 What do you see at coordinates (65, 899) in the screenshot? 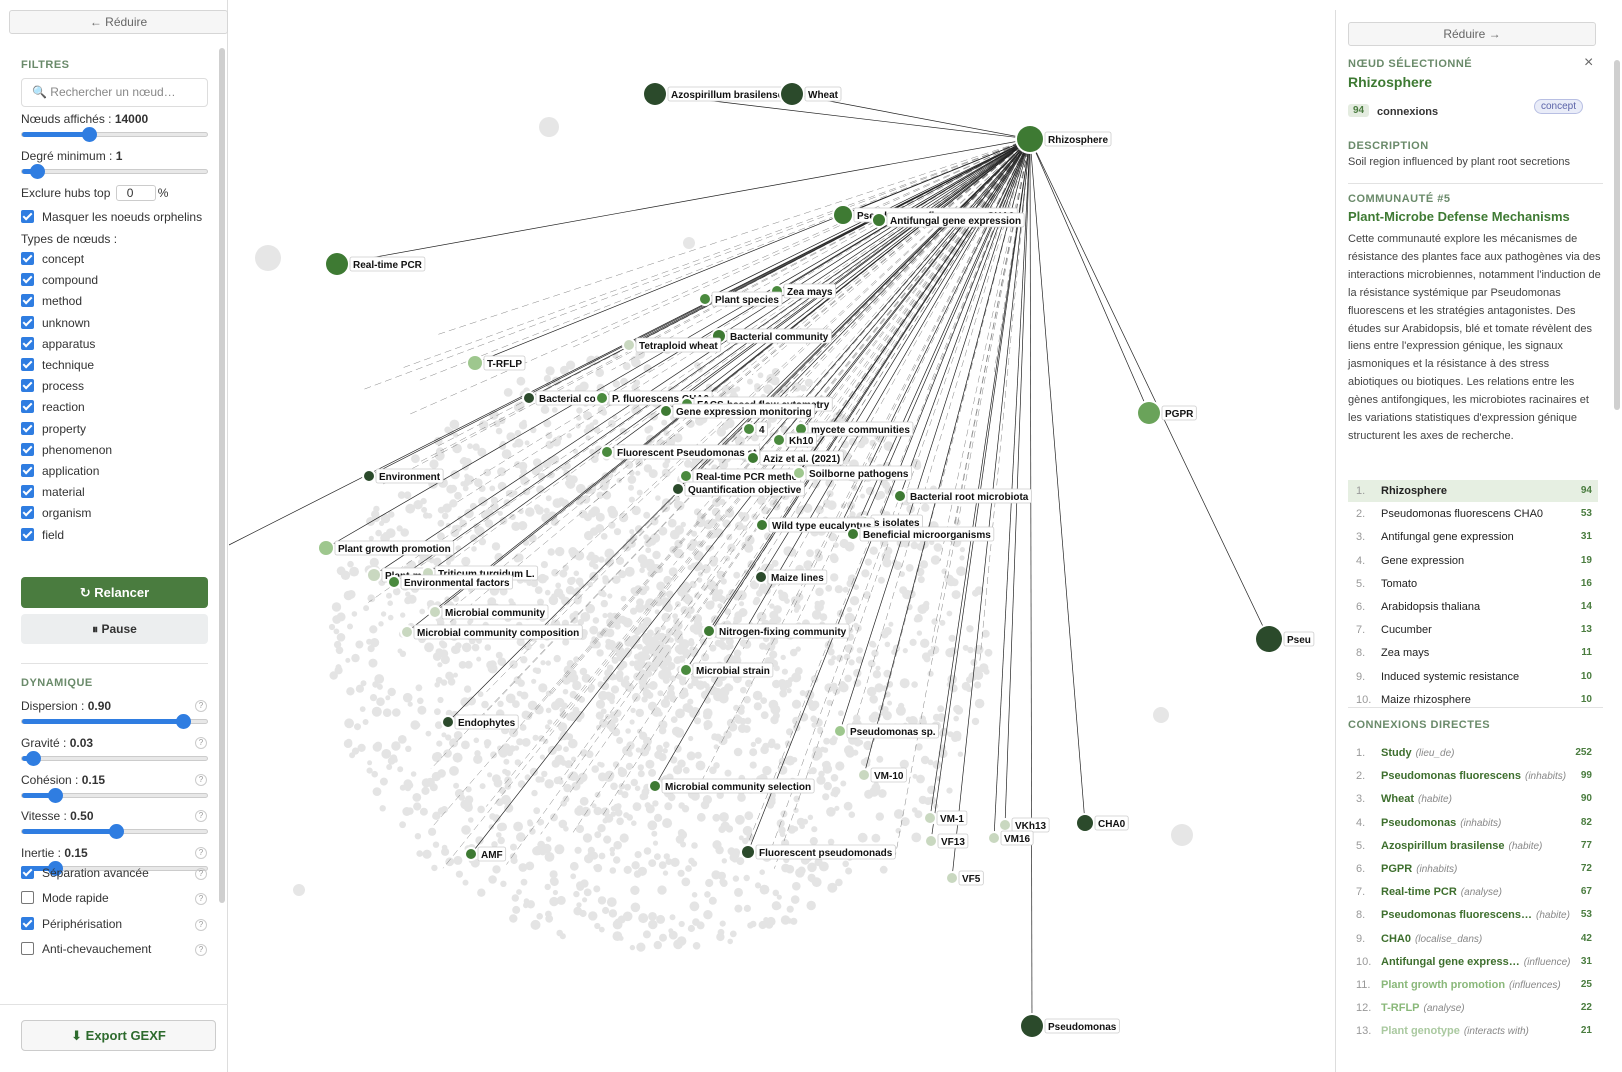
I see `option-checkbox: Mode rapide` at bounding box center [65, 899].